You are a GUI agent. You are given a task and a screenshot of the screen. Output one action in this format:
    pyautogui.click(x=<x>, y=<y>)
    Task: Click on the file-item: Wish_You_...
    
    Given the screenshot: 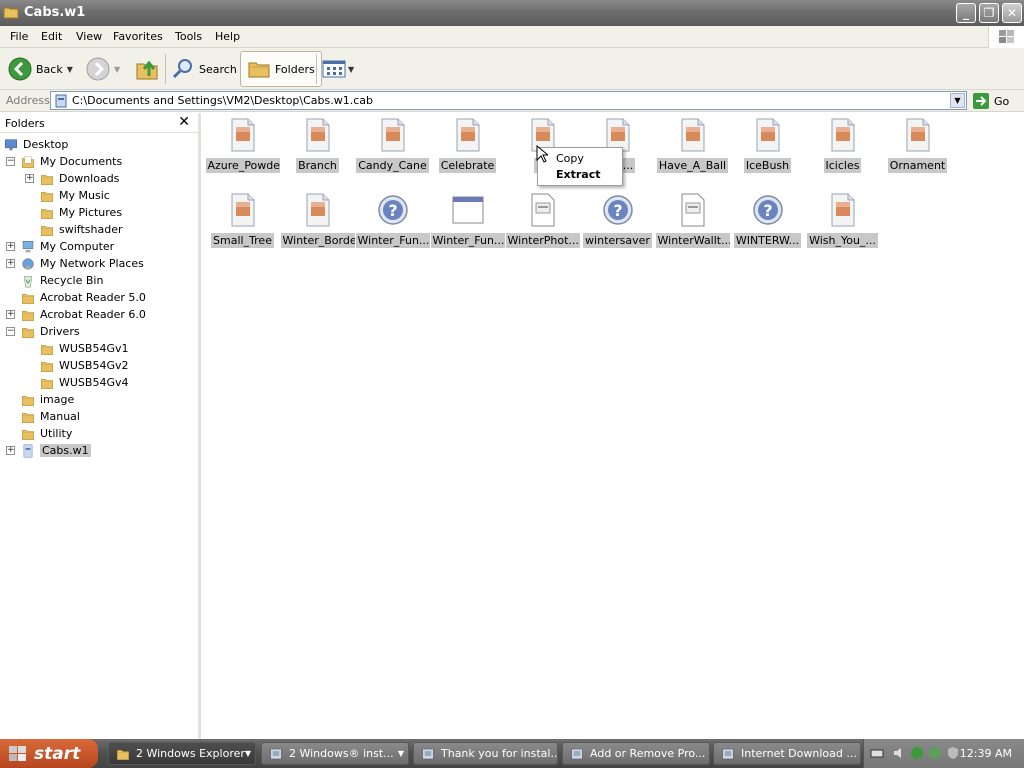 What is the action you would take?
    pyautogui.click(x=842, y=223)
    